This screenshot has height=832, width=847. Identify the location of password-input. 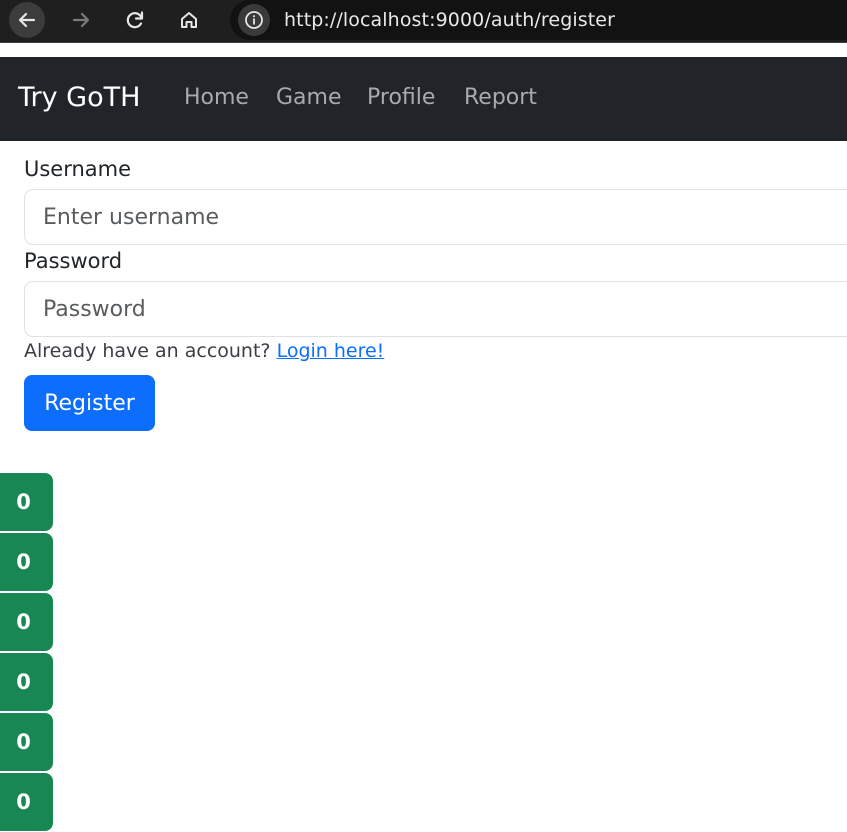
(435, 309).